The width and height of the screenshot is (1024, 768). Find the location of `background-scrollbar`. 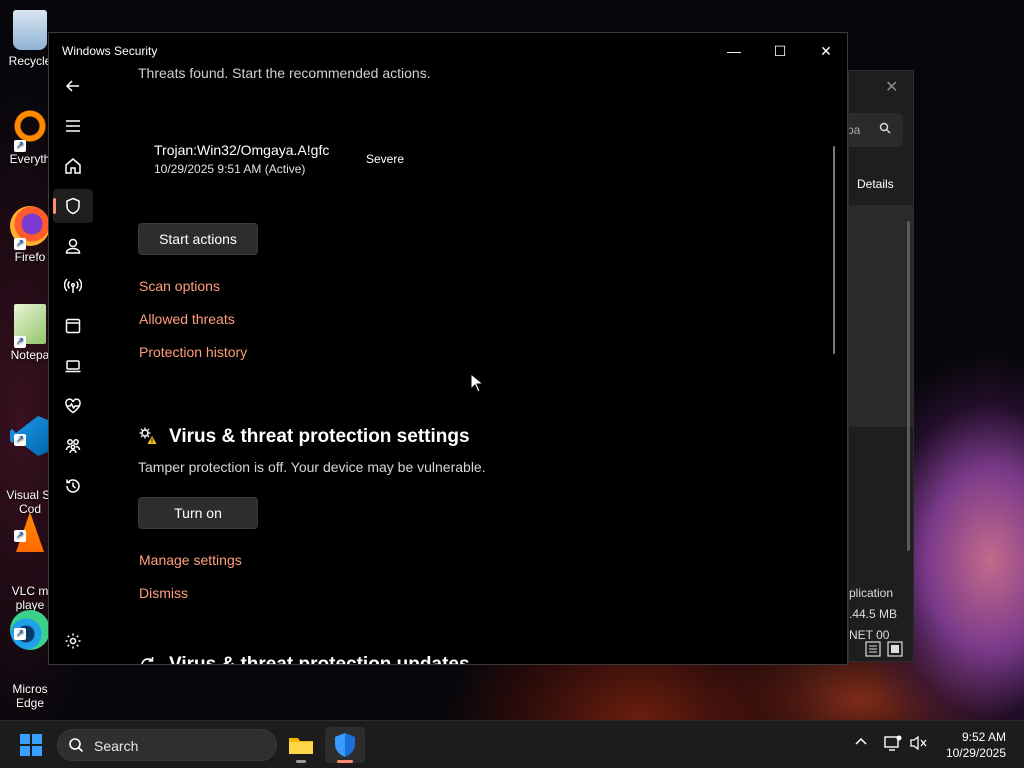

background-scrollbar is located at coordinates (908, 386).